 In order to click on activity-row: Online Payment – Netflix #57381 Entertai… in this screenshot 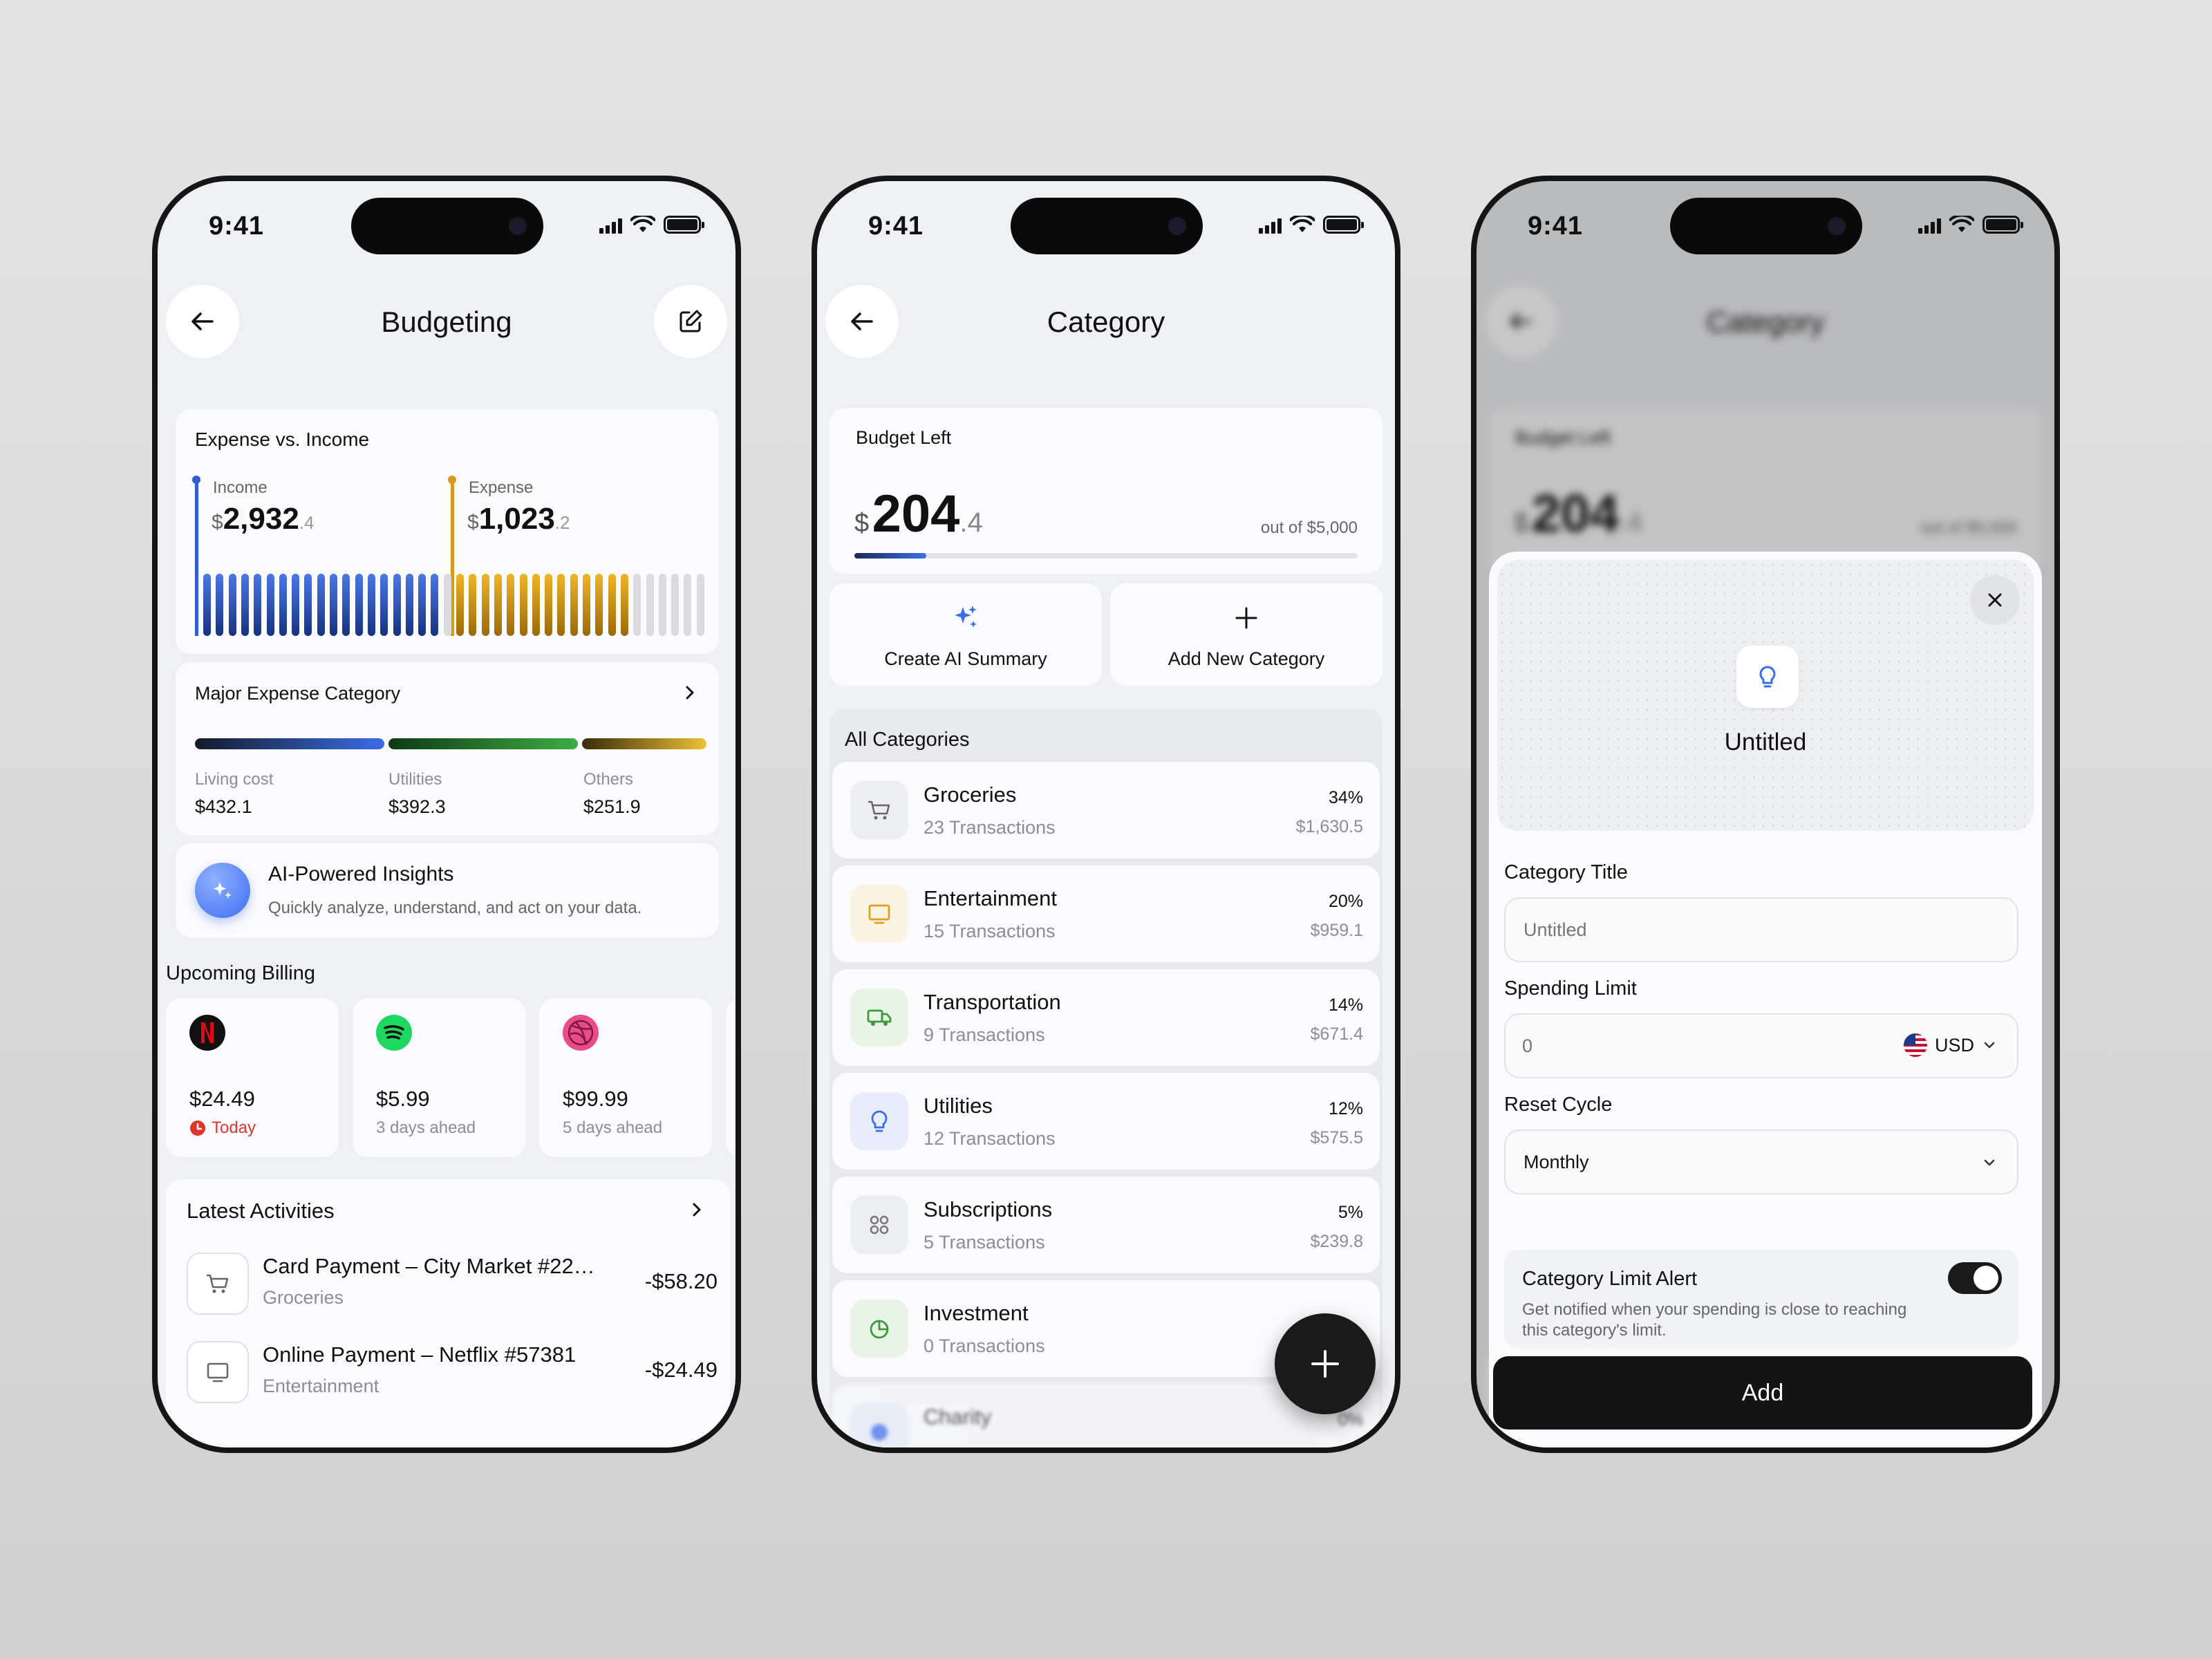, I will do `click(456, 1375)`.